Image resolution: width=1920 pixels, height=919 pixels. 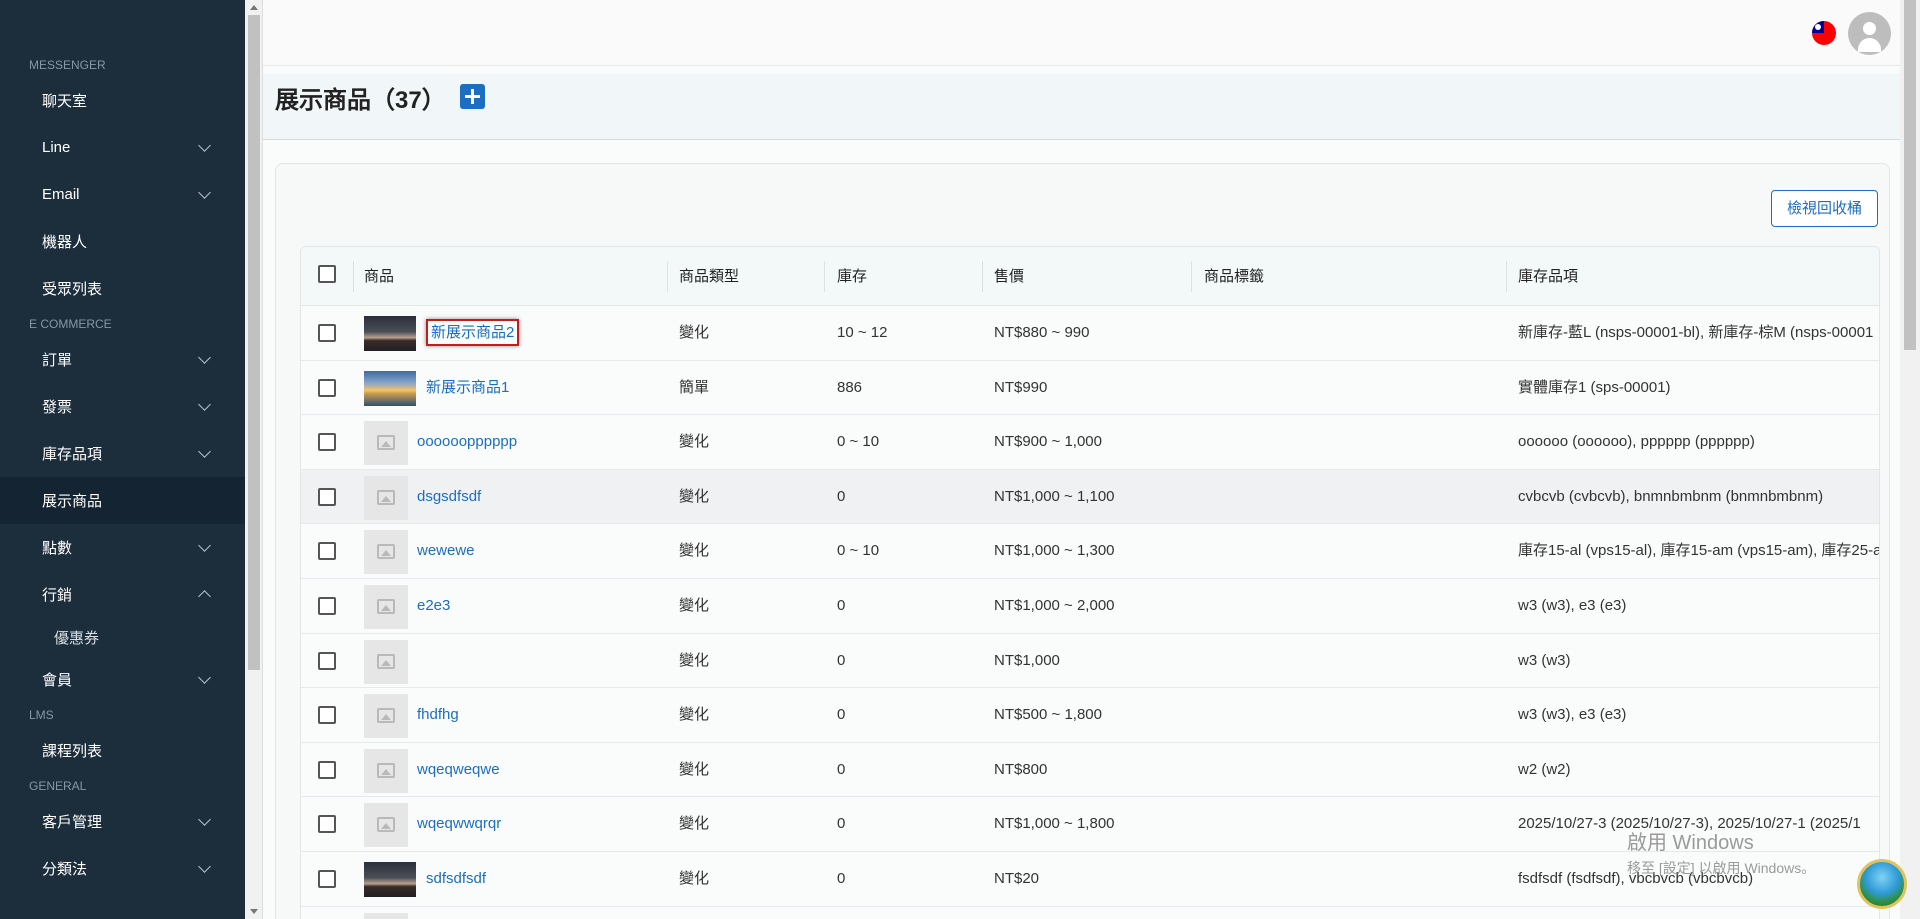 I want to click on stock-cell: 886, so click(x=850, y=387).